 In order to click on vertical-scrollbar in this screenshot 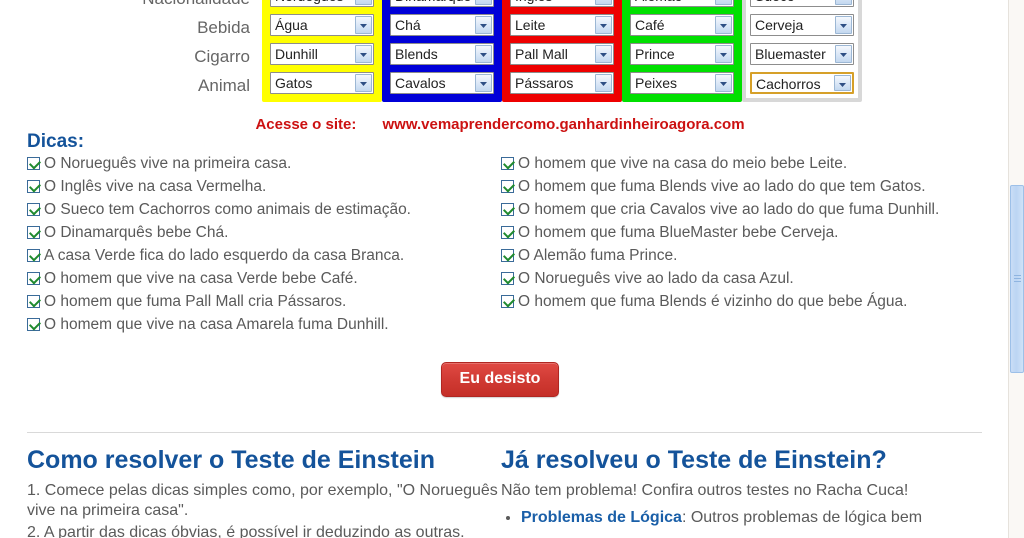, I will do `click(1016, 269)`.